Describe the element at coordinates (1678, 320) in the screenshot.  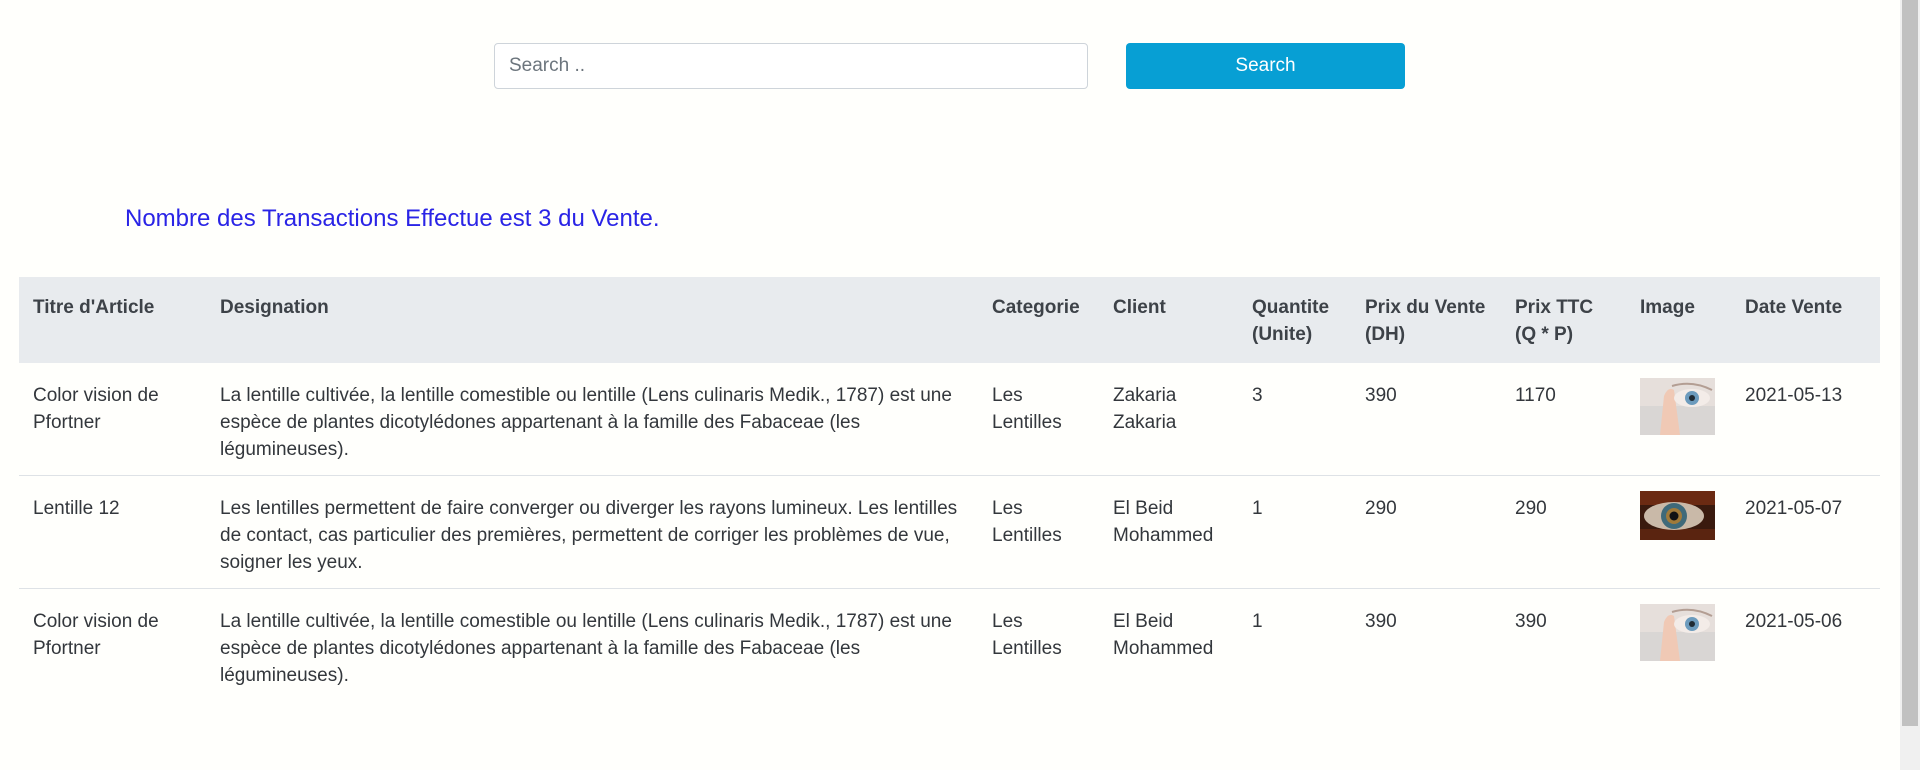
I see `header-image: Image` at that location.